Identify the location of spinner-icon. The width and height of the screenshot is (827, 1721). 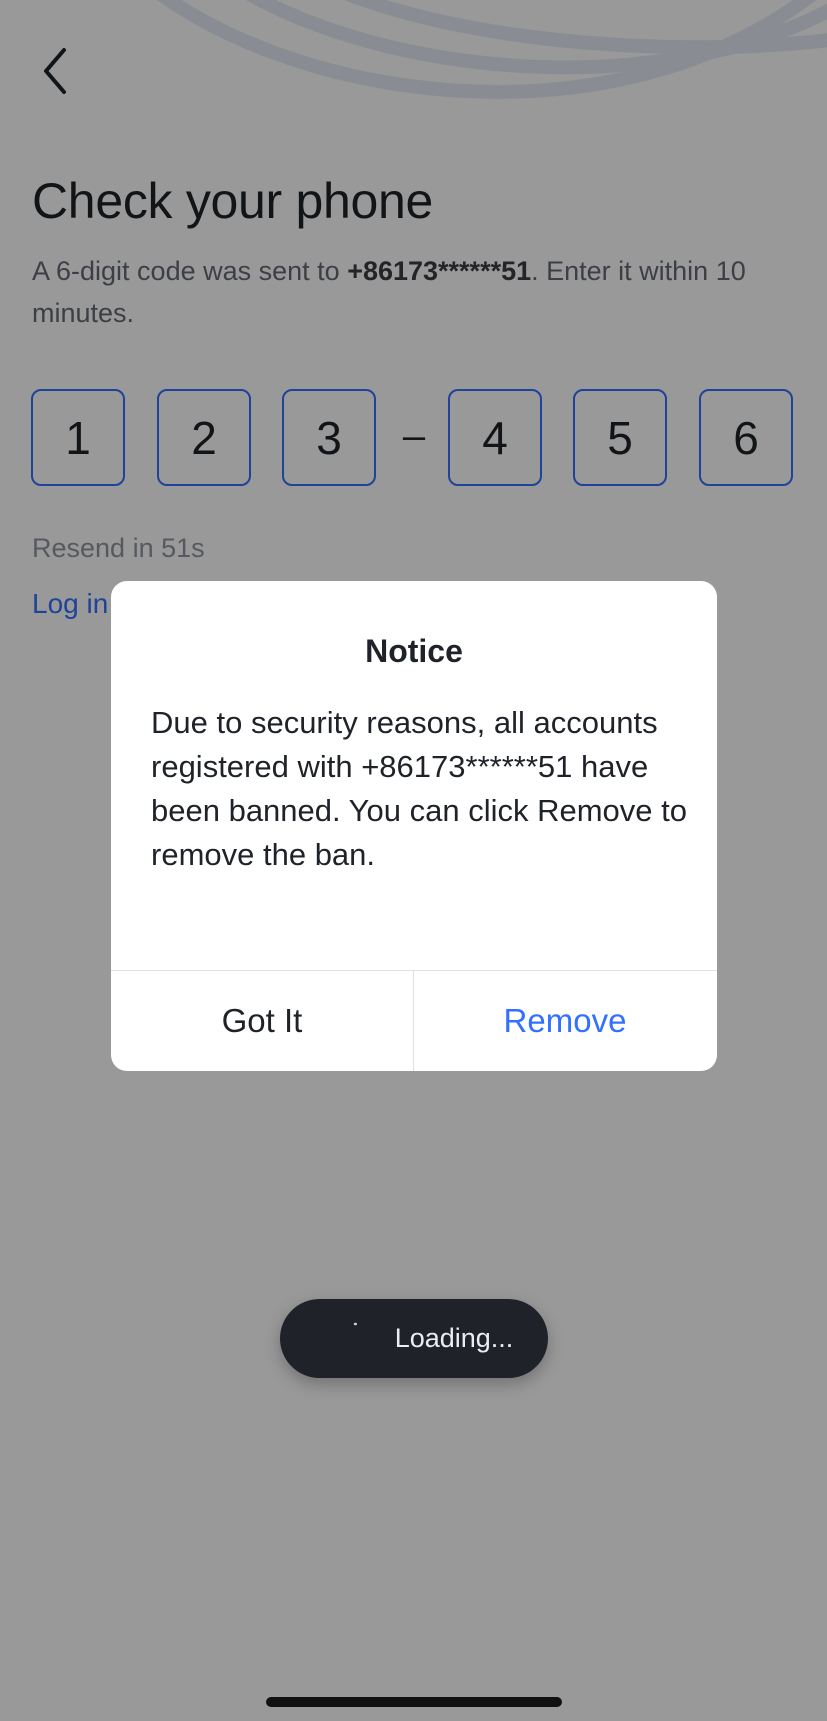
(355, 1324).